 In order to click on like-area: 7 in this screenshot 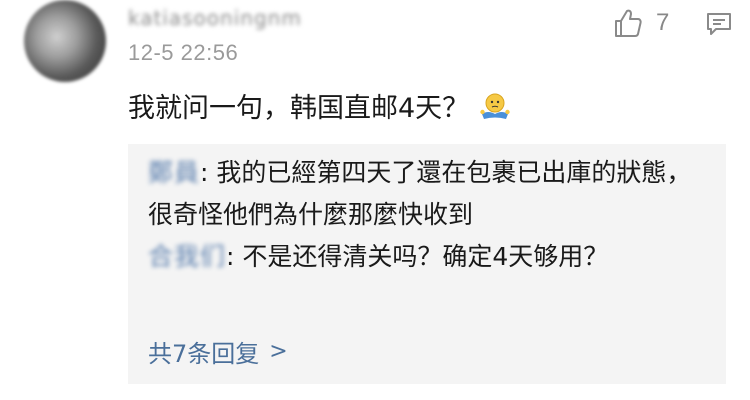, I will do `click(640, 23)`.